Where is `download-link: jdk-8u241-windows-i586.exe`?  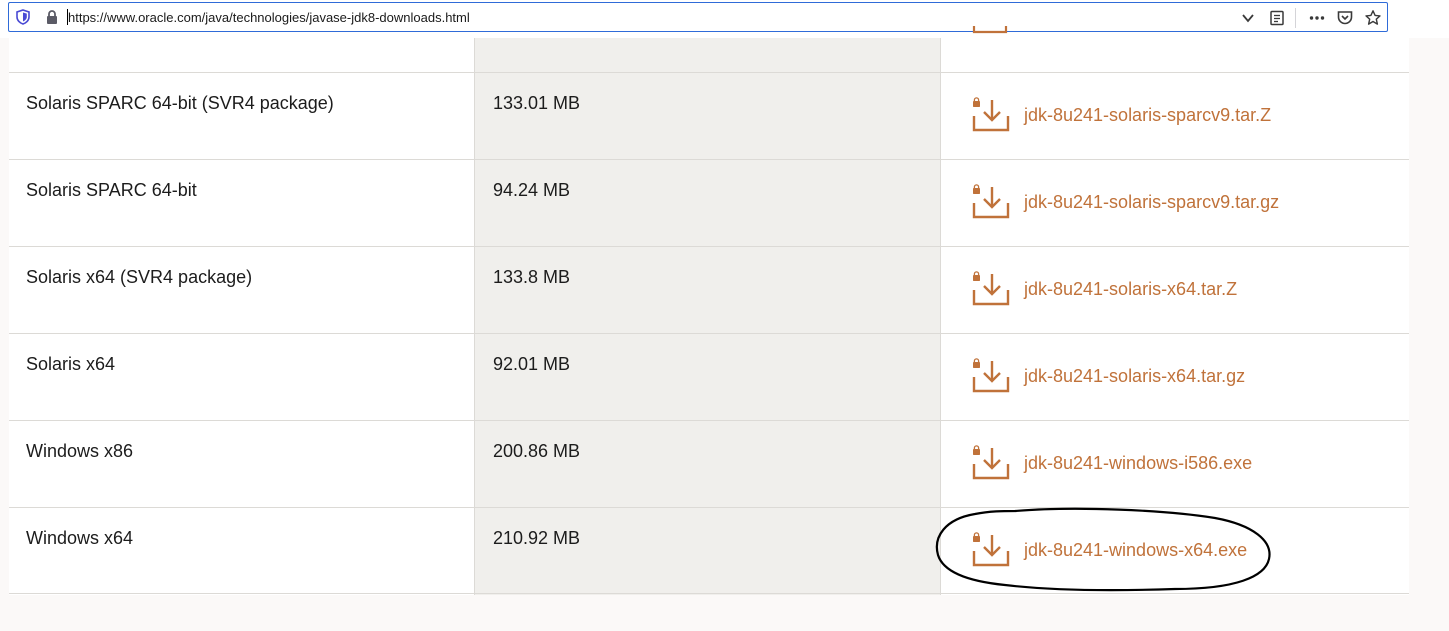 download-link: jdk-8u241-windows-i586.exe is located at coordinates (1112, 463).